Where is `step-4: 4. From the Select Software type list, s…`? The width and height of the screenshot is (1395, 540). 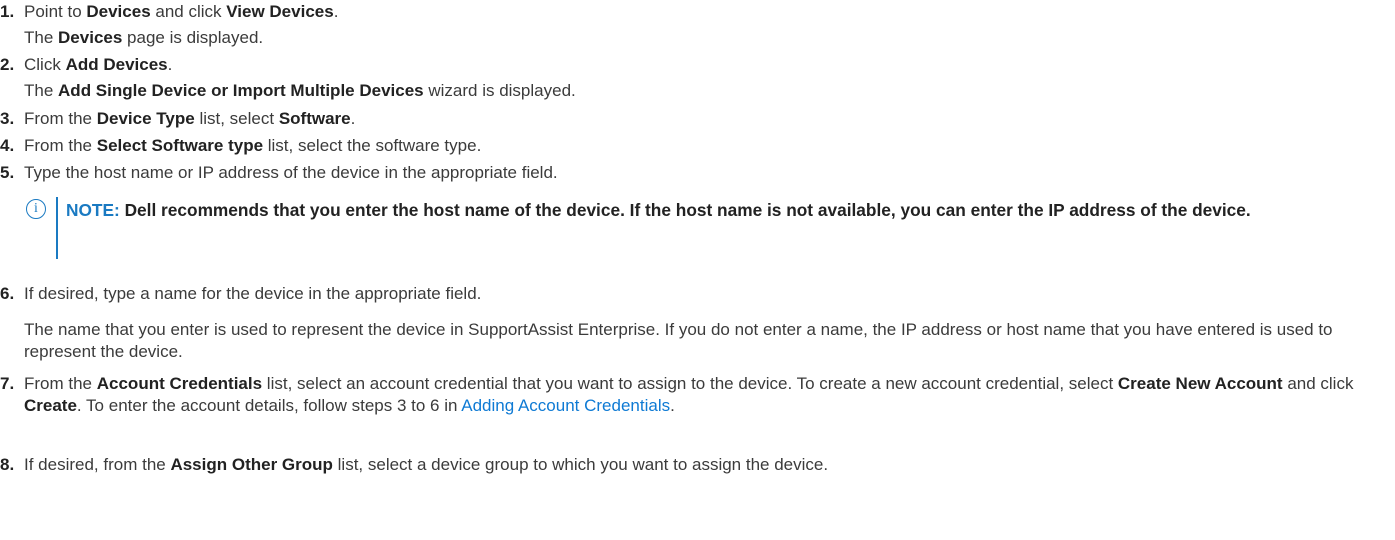 step-4: 4. From the Select Software type list, s… is located at coordinates (695, 146).